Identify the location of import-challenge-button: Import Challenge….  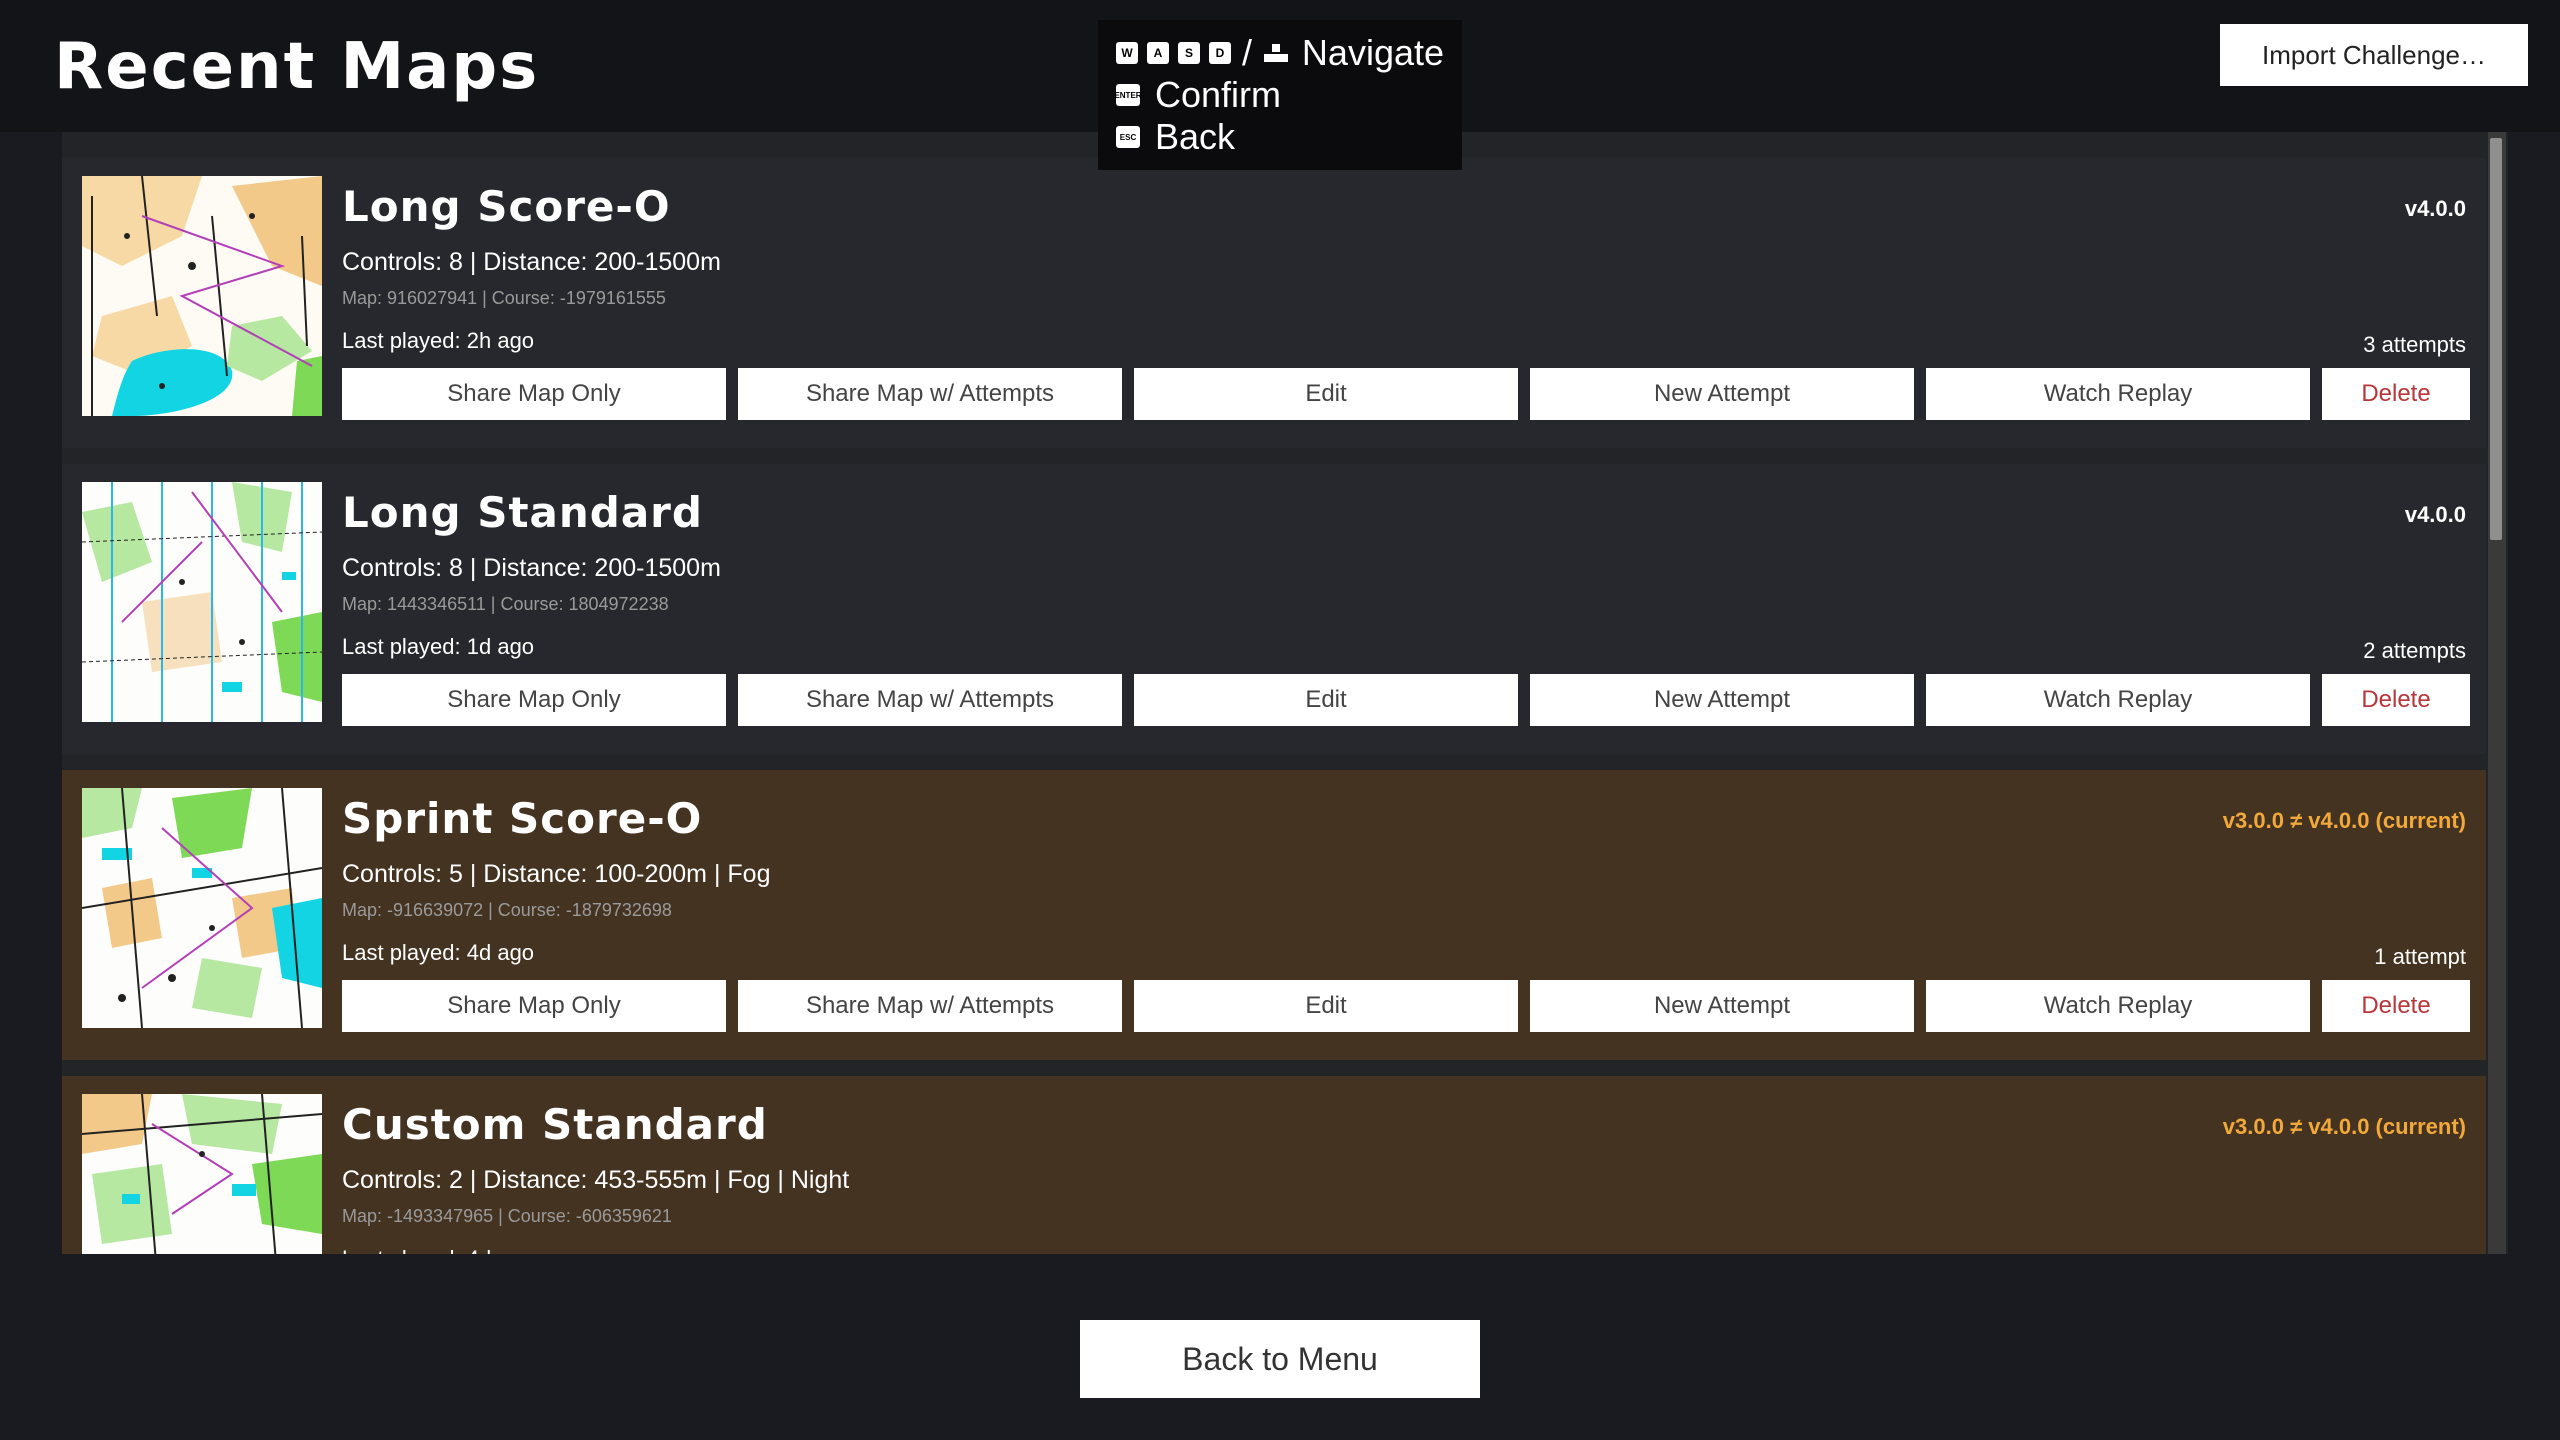
(2374, 55).